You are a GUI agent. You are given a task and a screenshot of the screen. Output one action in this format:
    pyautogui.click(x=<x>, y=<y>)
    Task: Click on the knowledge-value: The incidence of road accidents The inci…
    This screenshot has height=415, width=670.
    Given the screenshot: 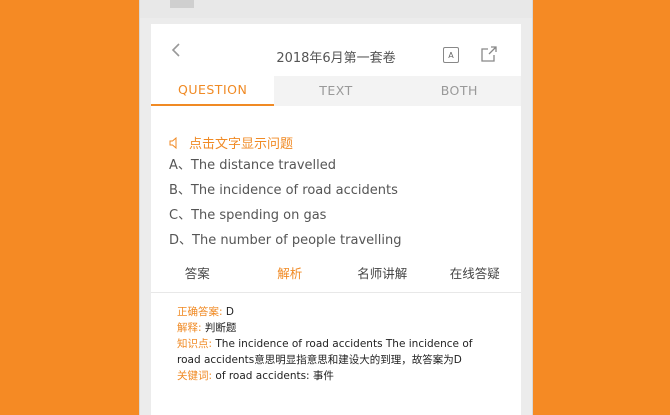 What is the action you would take?
    pyautogui.click(x=325, y=352)
    